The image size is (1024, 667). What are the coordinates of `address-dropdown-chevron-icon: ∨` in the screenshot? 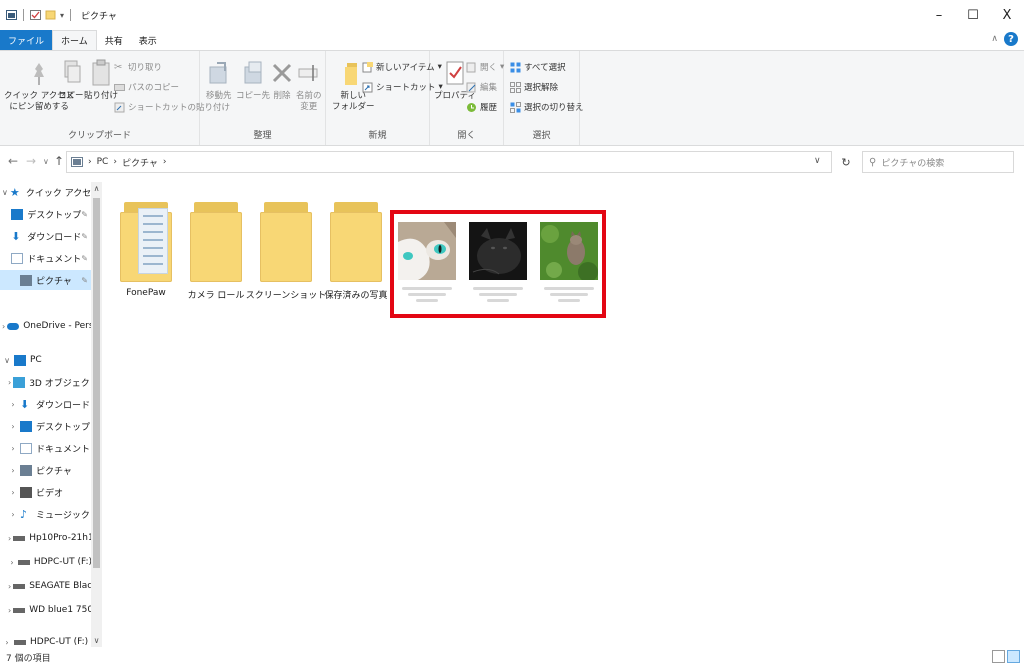 It's located at (817, 161).